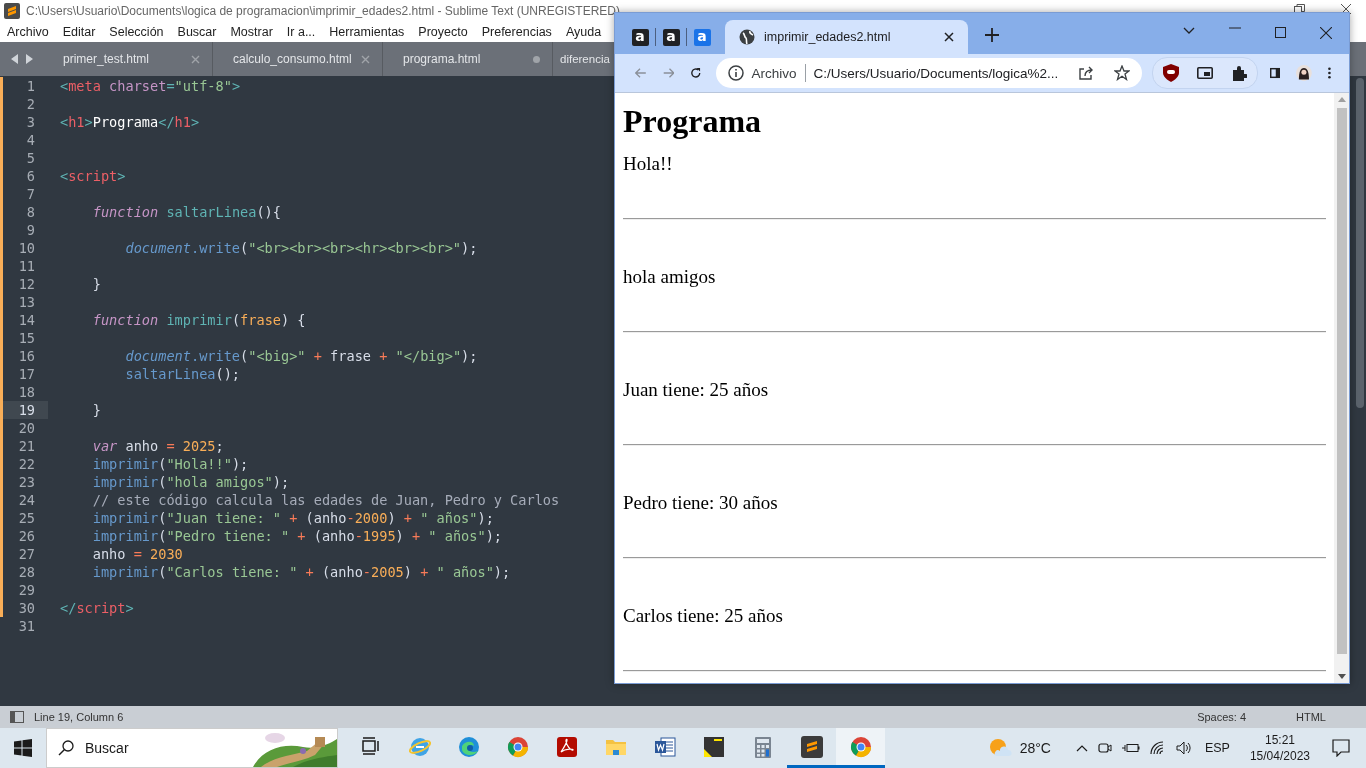  I want to click on chevron-up-icon, so click(1081, 748).